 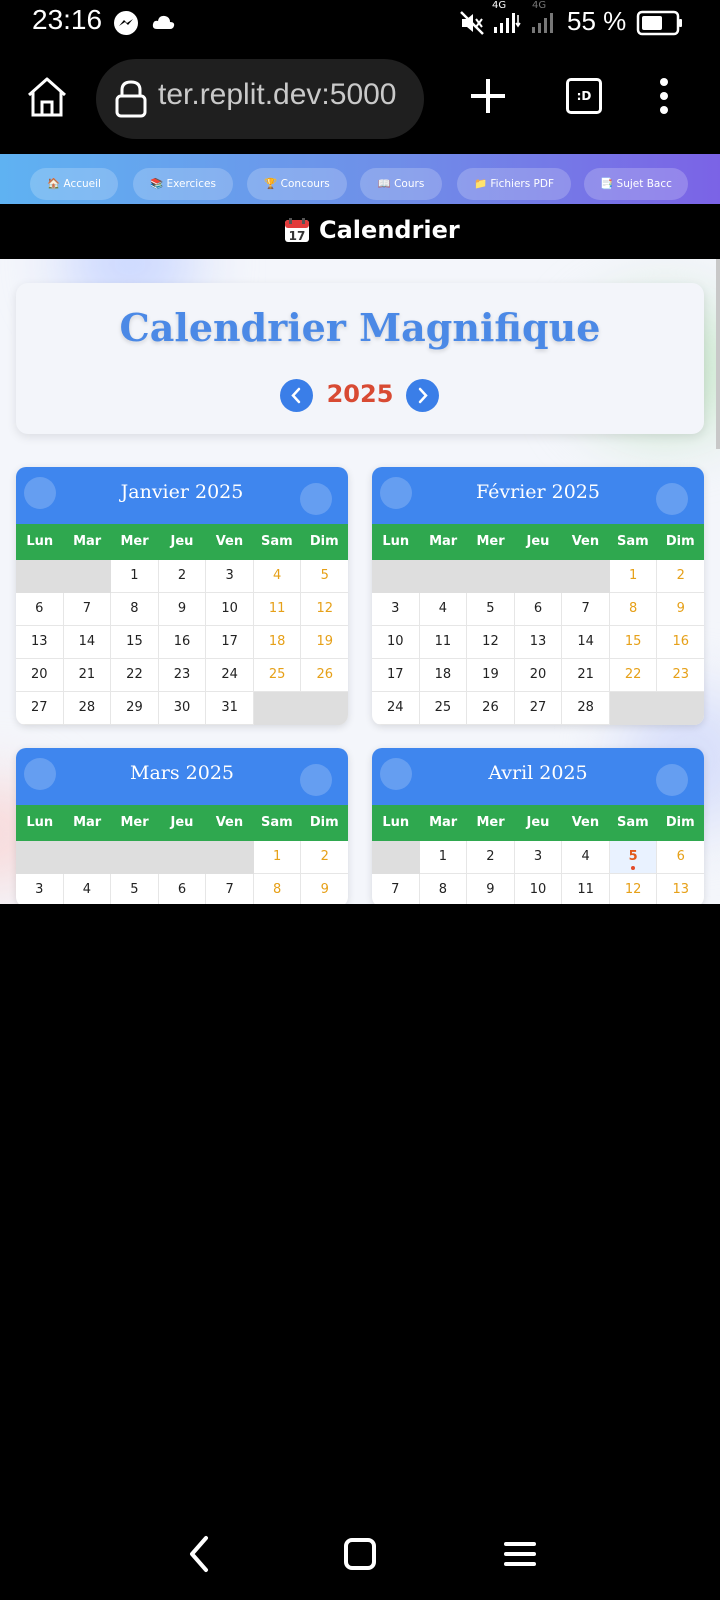 I want to click on scrollbar, so click(x=718, y=354).